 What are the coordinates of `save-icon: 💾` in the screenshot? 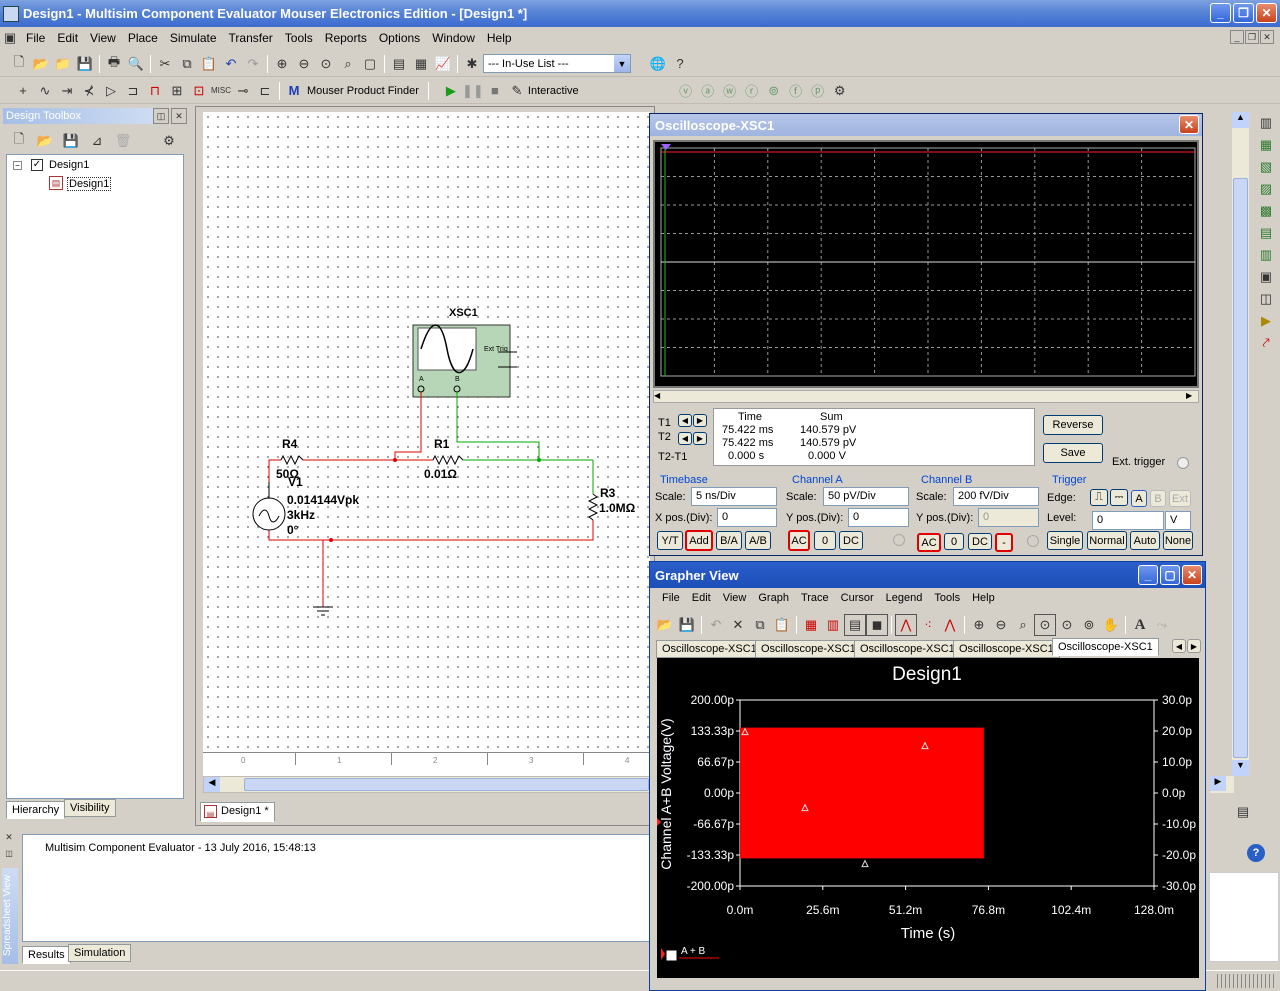 It's located at (85, 64).